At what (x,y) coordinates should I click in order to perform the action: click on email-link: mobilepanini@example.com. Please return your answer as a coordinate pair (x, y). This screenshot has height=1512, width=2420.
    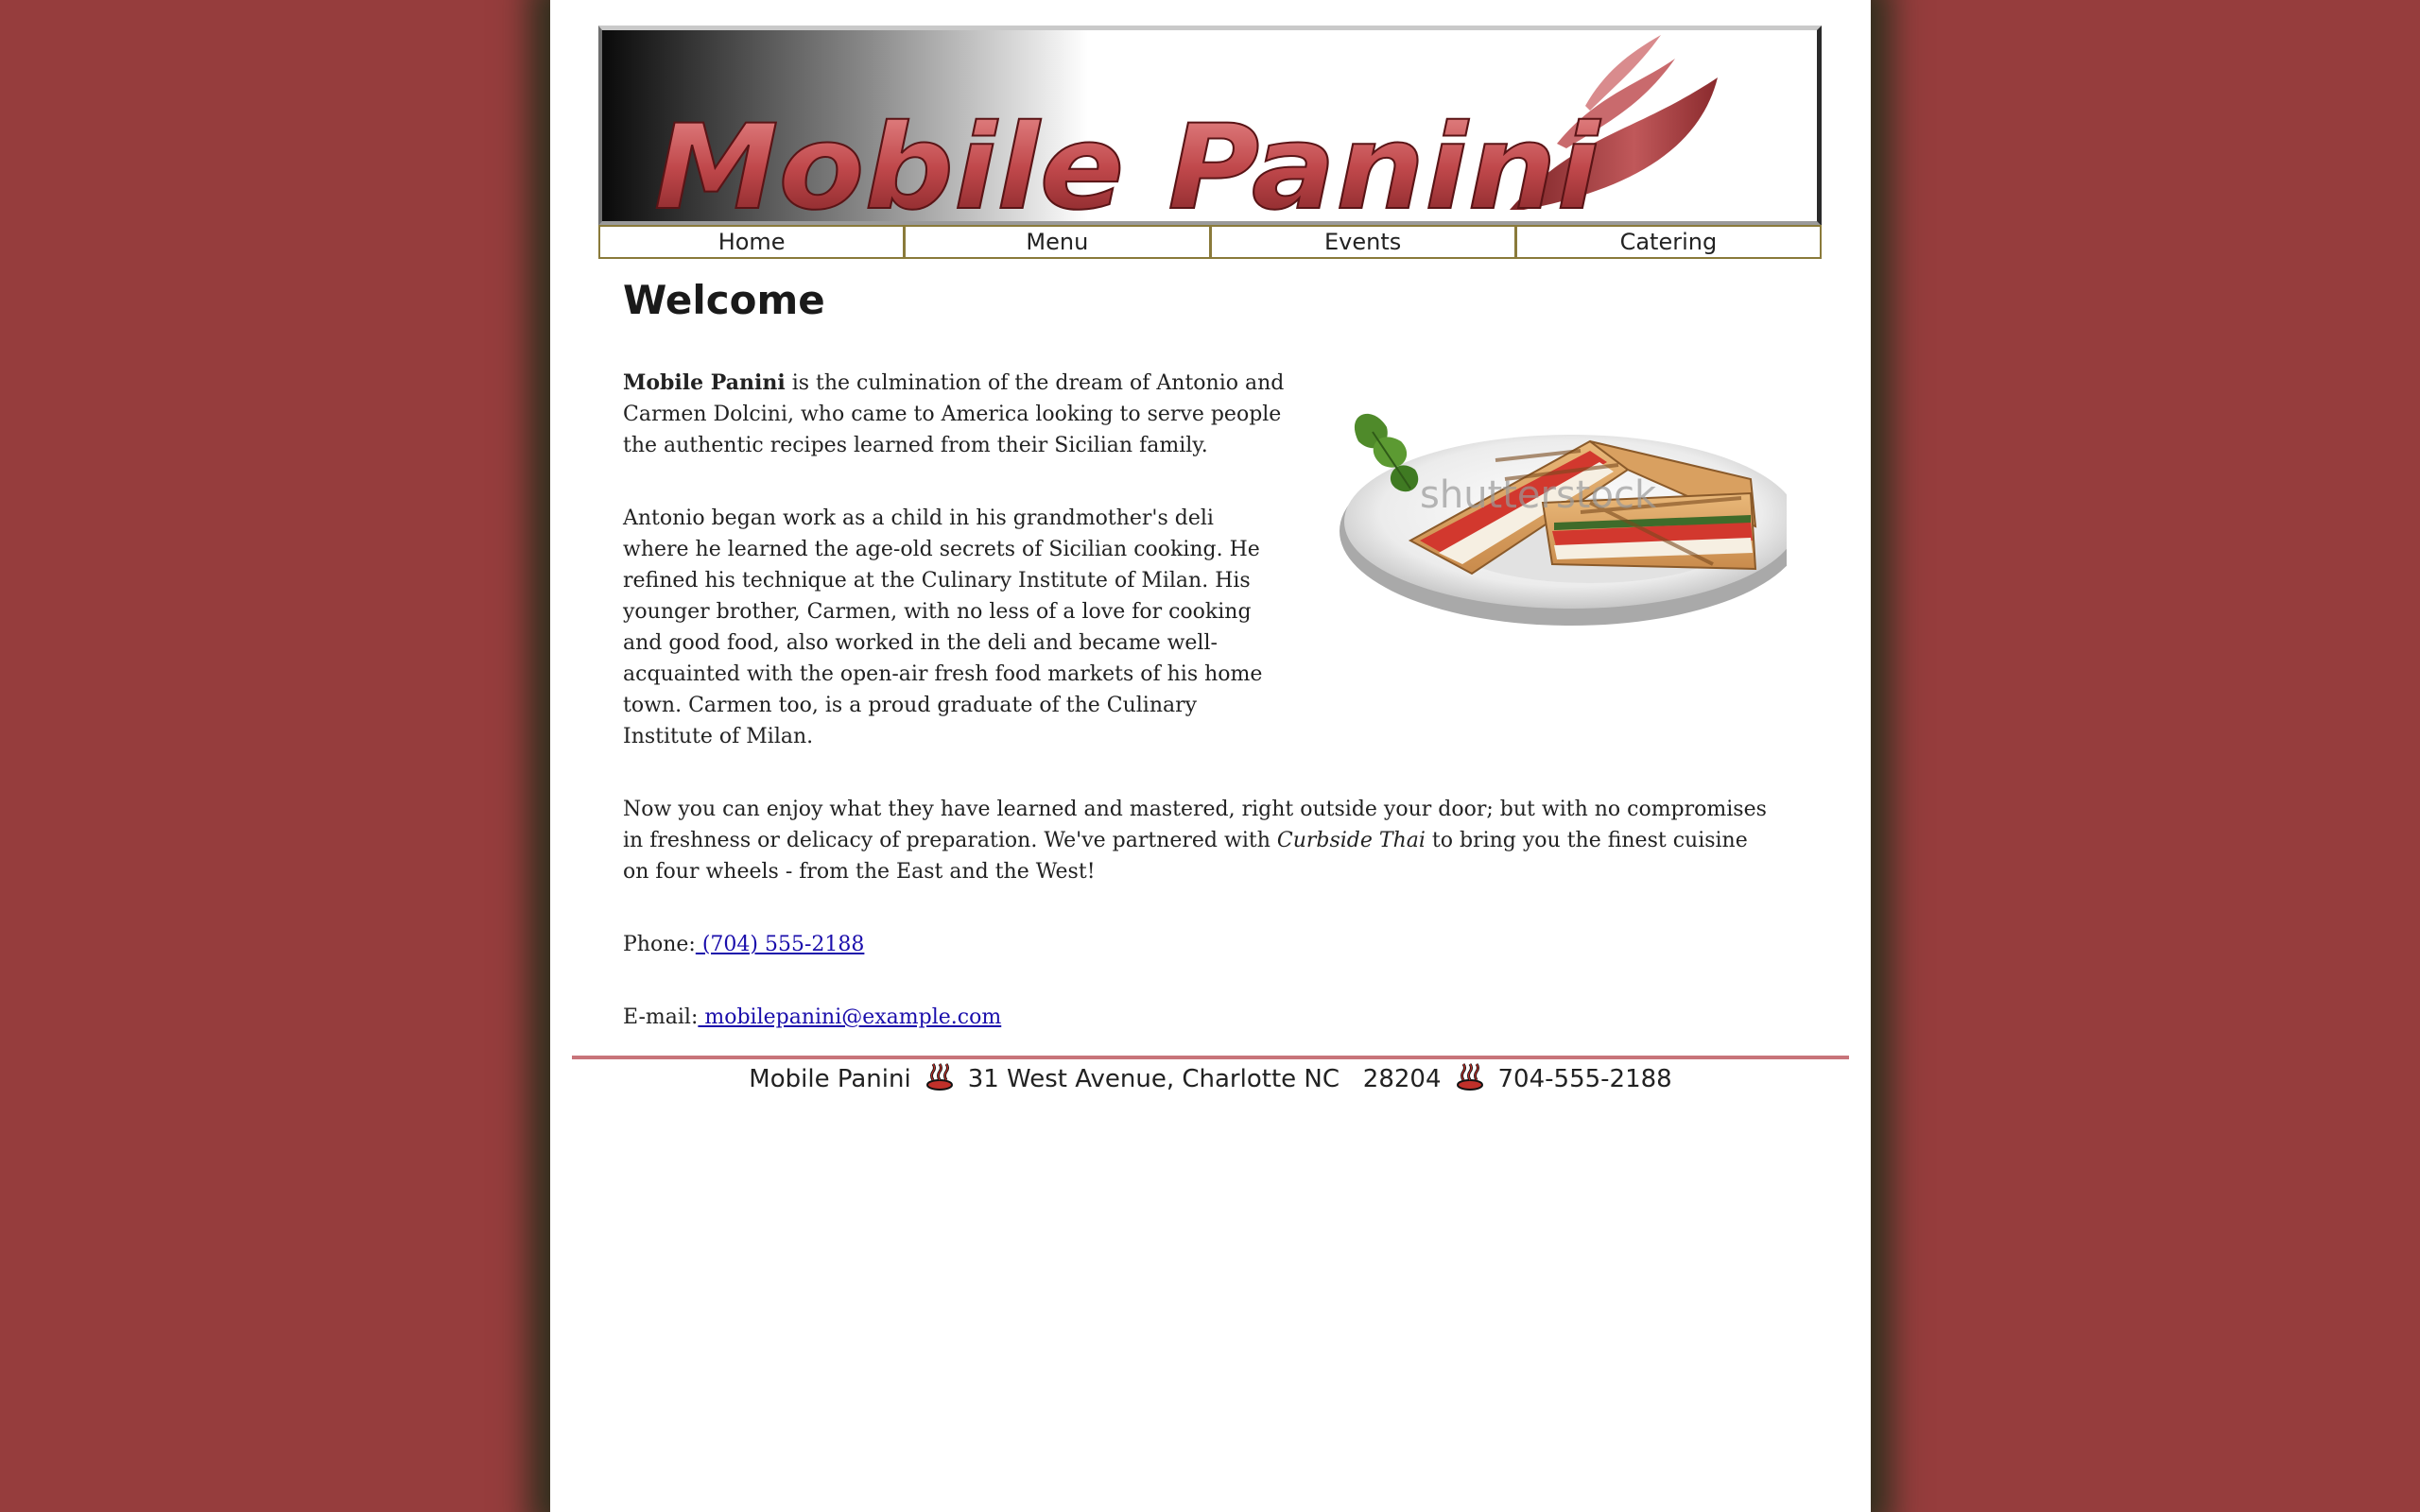
    Looking at the image, I should click on (849, 1017).